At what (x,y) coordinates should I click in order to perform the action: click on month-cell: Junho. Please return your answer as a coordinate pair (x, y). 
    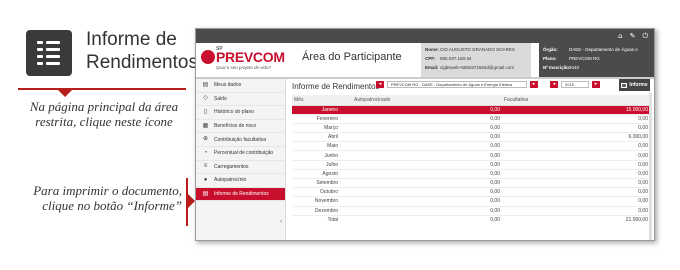
    Looking at the image, I should click on (322, 155).